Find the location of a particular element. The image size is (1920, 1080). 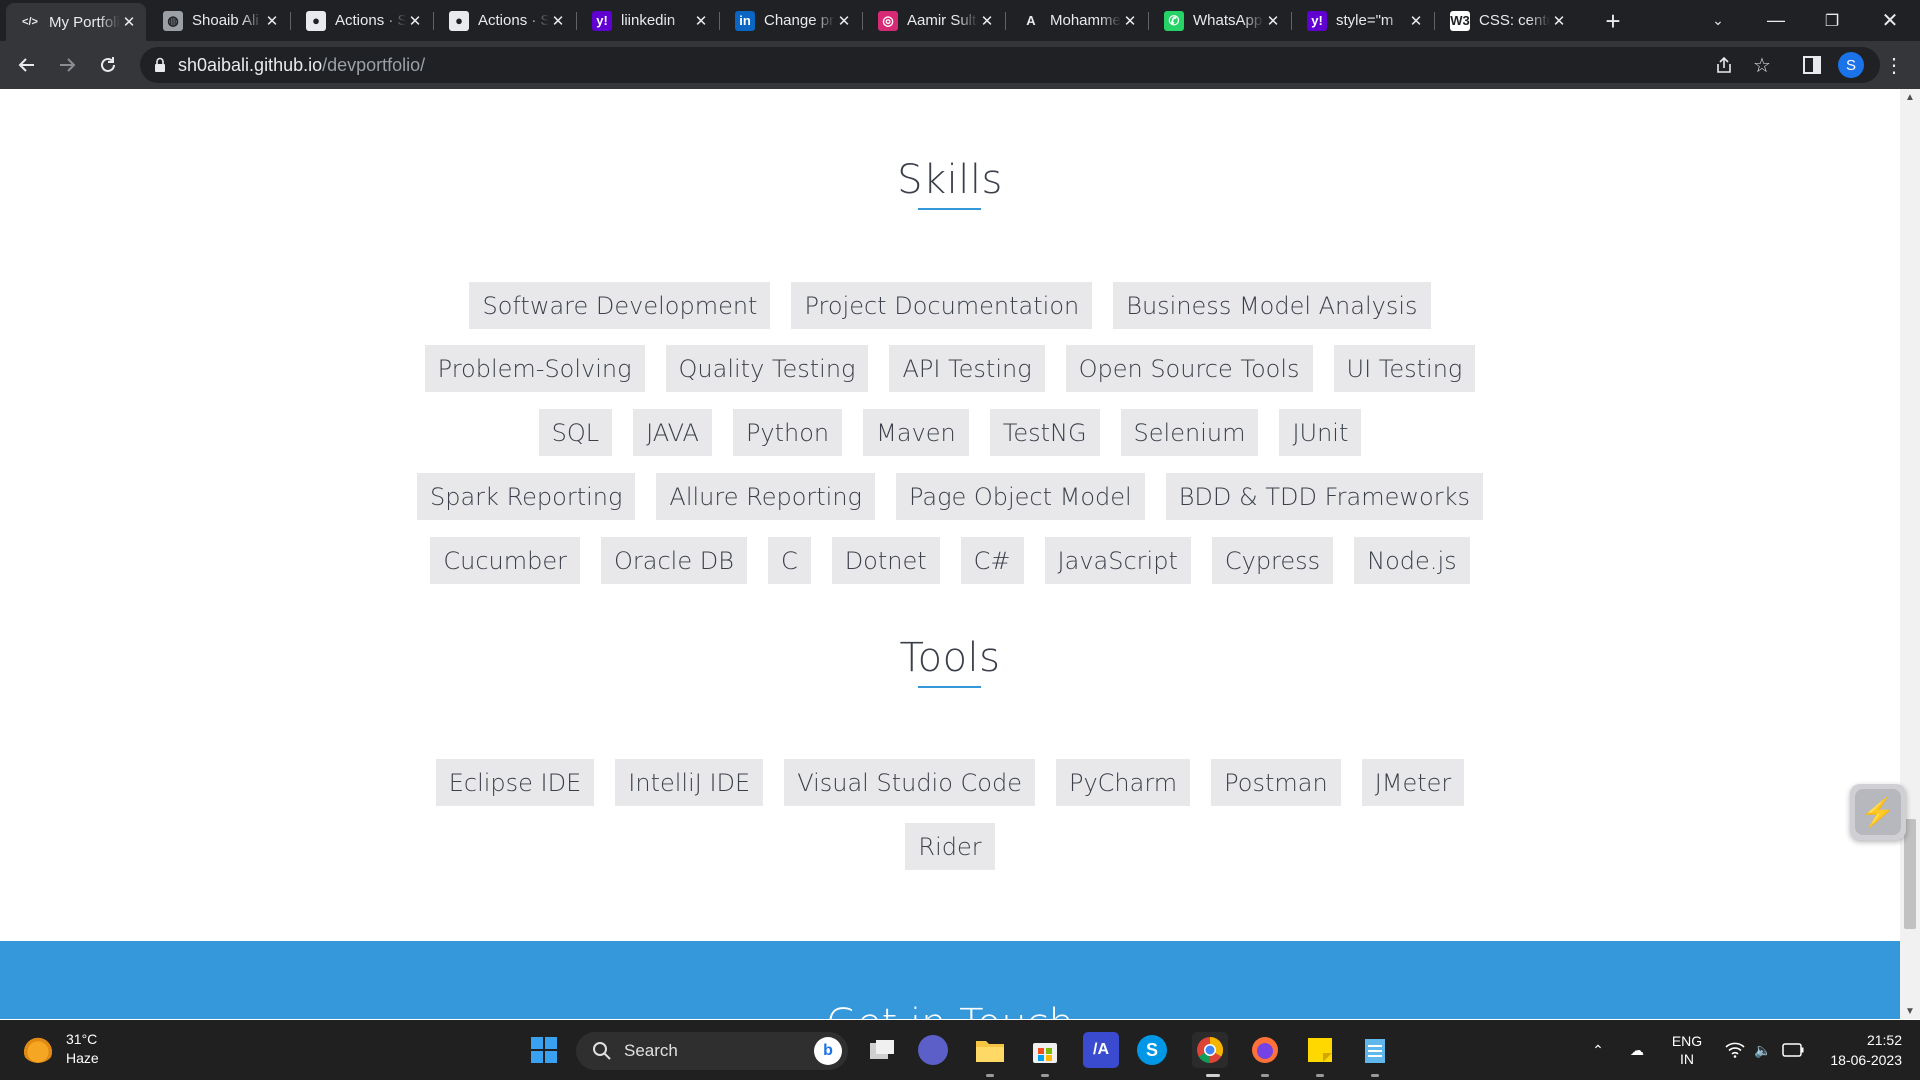

show-hidden-icons-icon: ⌃ is located at coordinates (1598, 1050).